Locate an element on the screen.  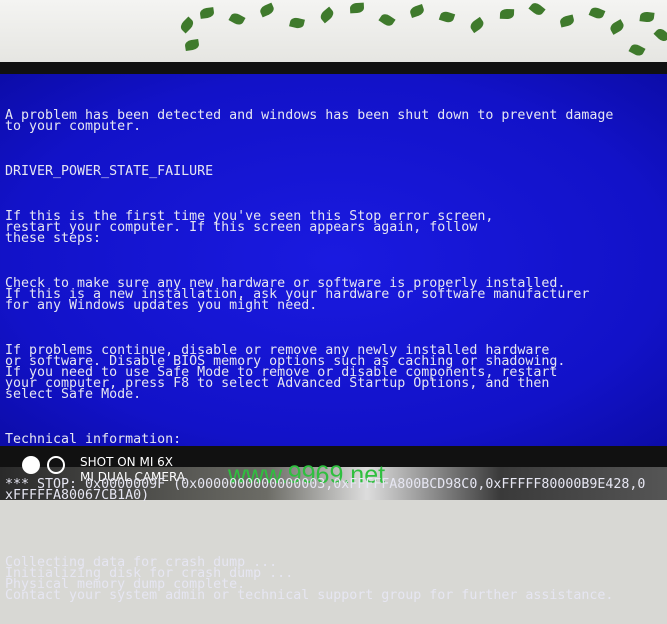
technical-information-heading: Technical information: is located at coordinates (93, 439).